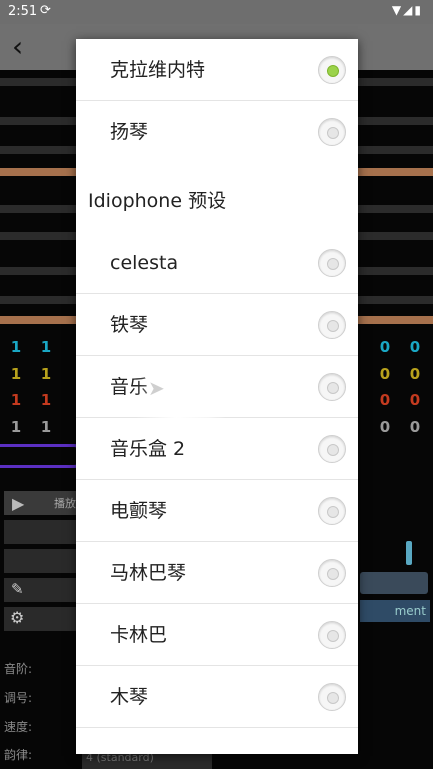 The image size is (433, 769). I want to click on list-item-label: 卡林巴, so click(139, 635).